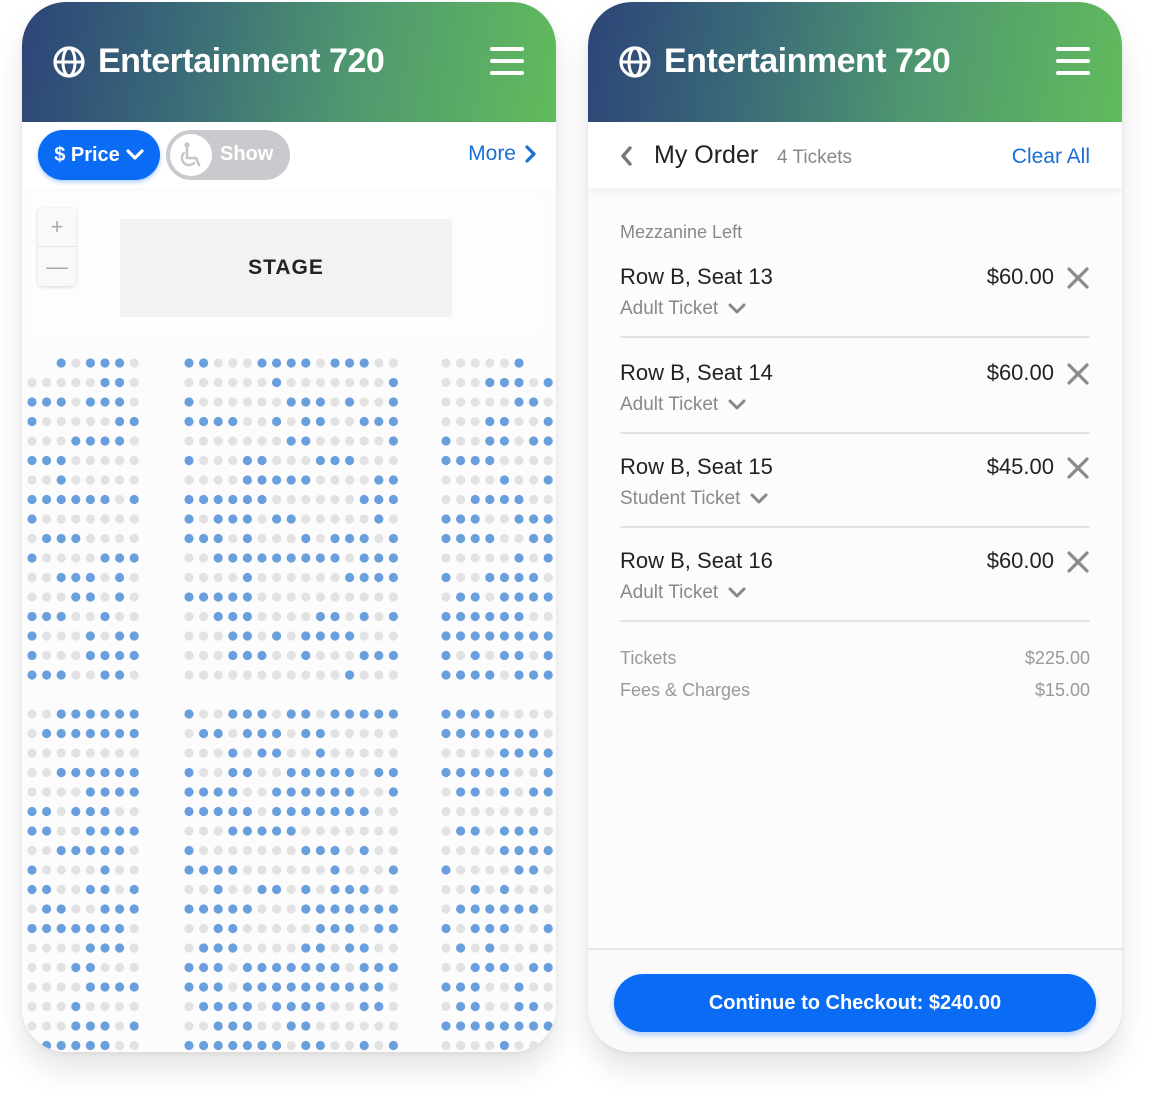 The height and width of the screenshot is (1096, 1154). What do you see at coordinates (1051, 157) in the screenshot?
I see `clear-all-button: Clear All` at bounding box center [1051, 157].